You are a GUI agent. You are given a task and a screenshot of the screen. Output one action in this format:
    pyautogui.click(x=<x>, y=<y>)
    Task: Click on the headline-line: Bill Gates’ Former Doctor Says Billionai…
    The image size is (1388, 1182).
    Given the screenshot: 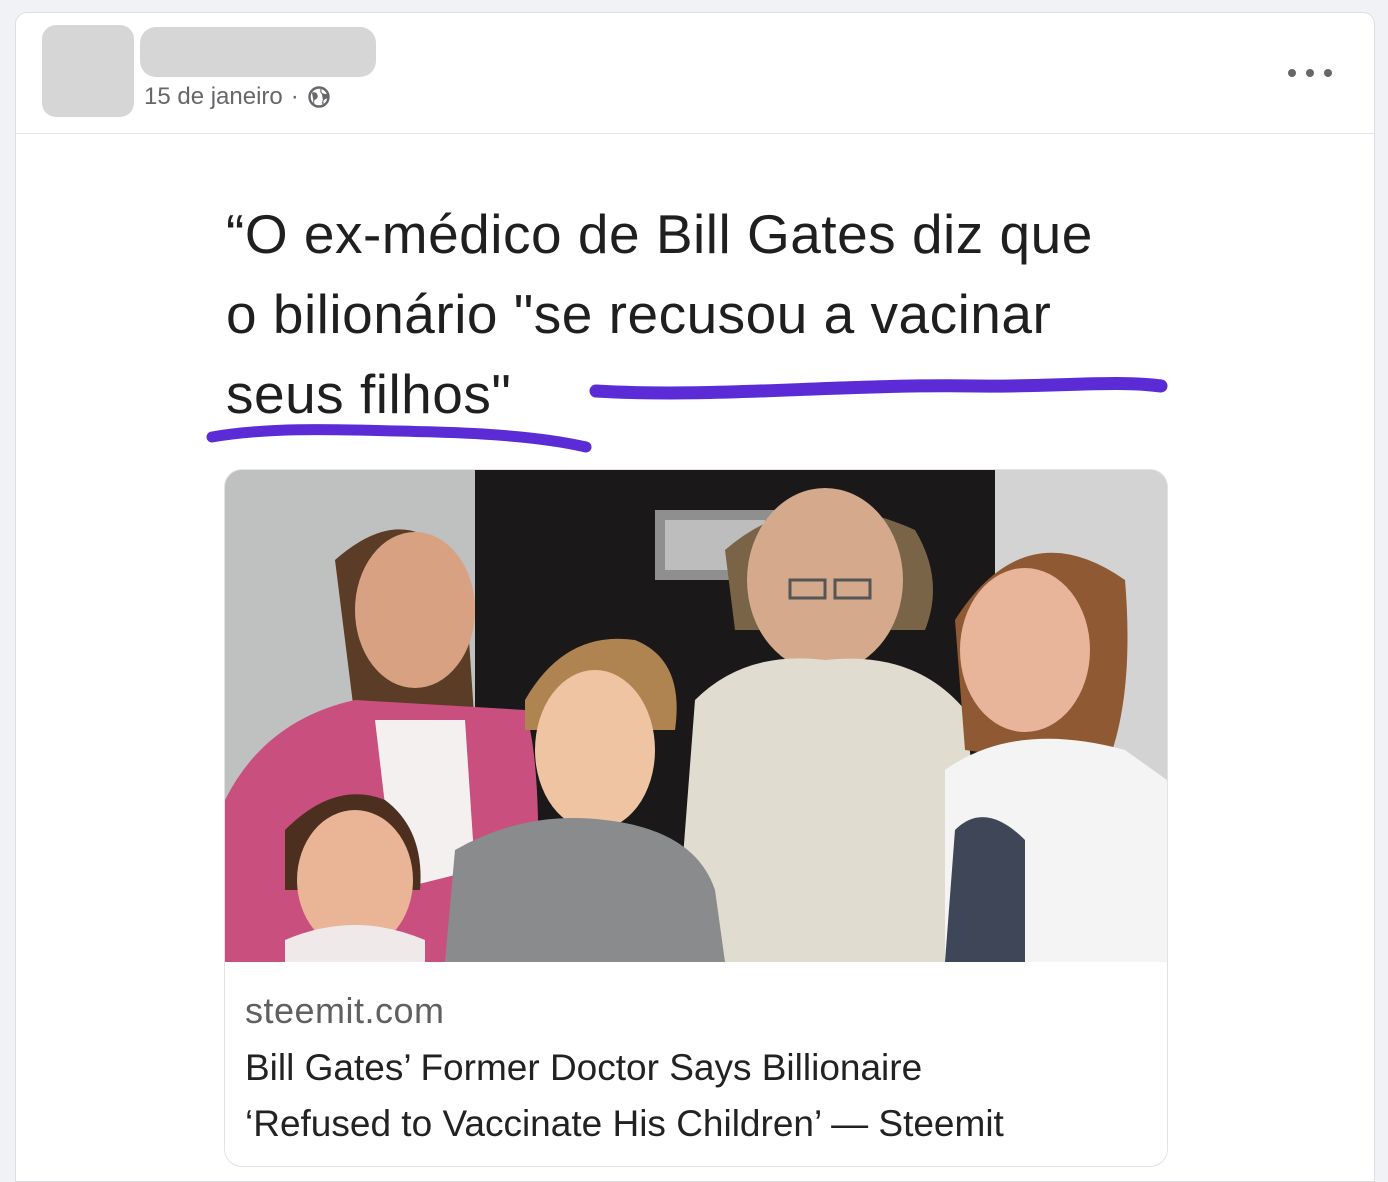 What is the action you would take?
    pyautogui.click(x=584, y=1067)
    